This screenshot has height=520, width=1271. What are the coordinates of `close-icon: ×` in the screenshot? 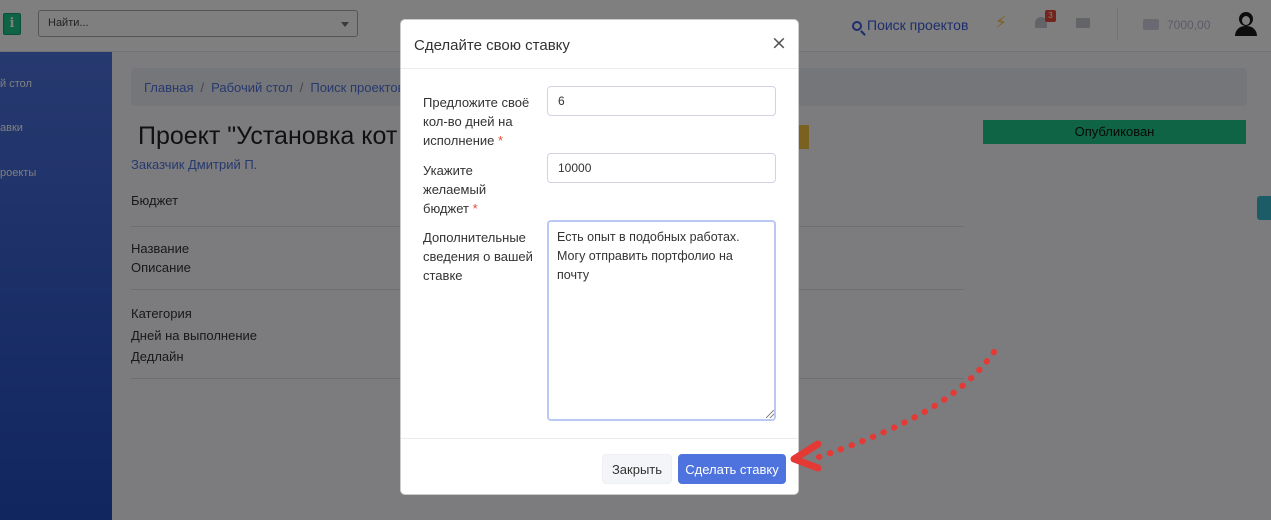 It's located at (779, 43).